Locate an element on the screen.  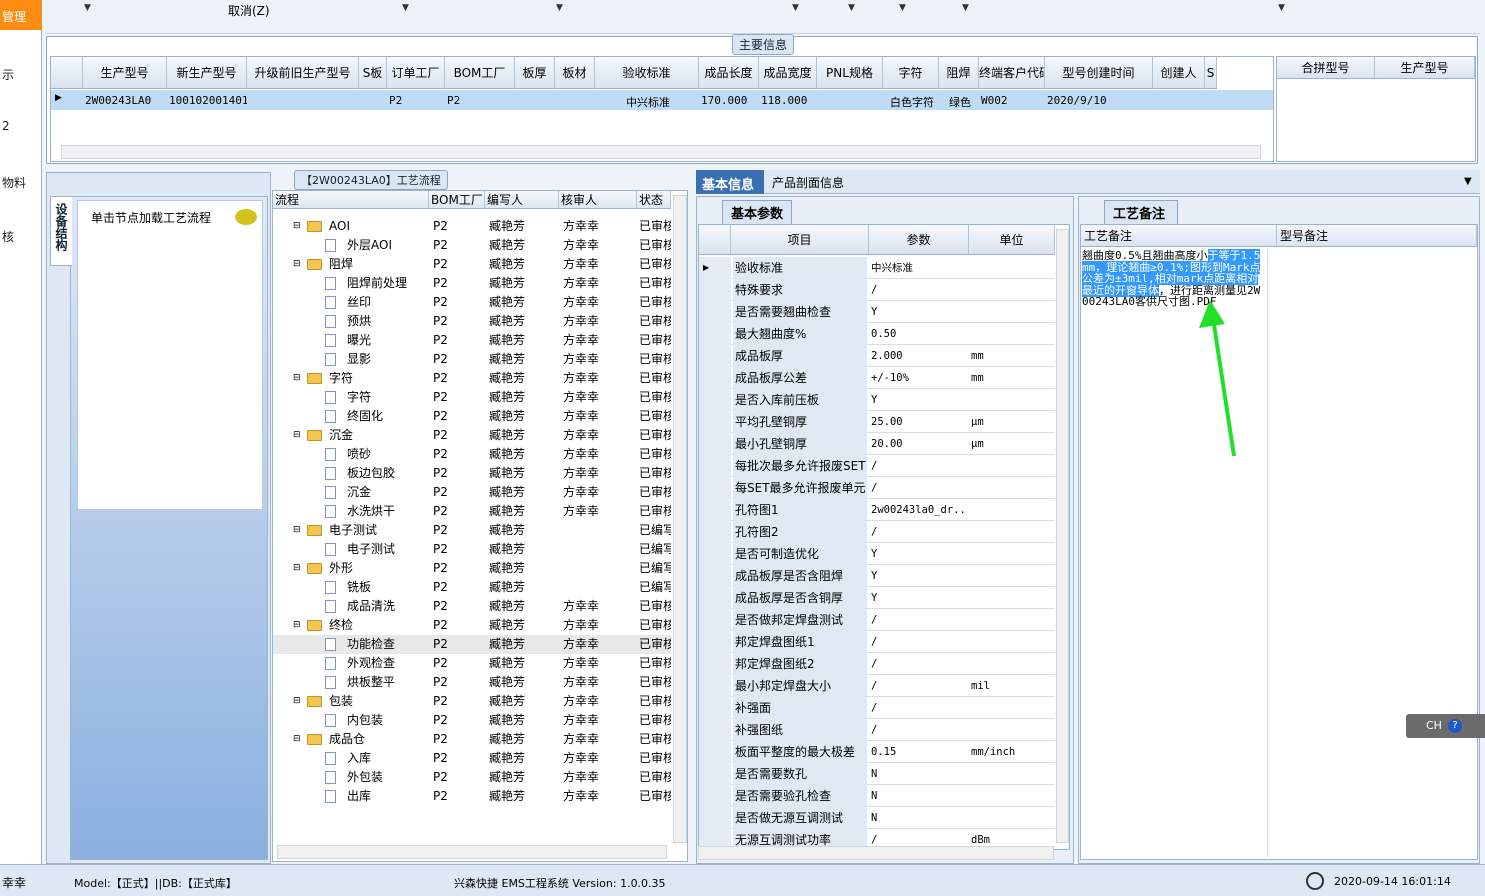
param-row: 最大翘曲度% 0.50 is located at coordinates (877, 334).